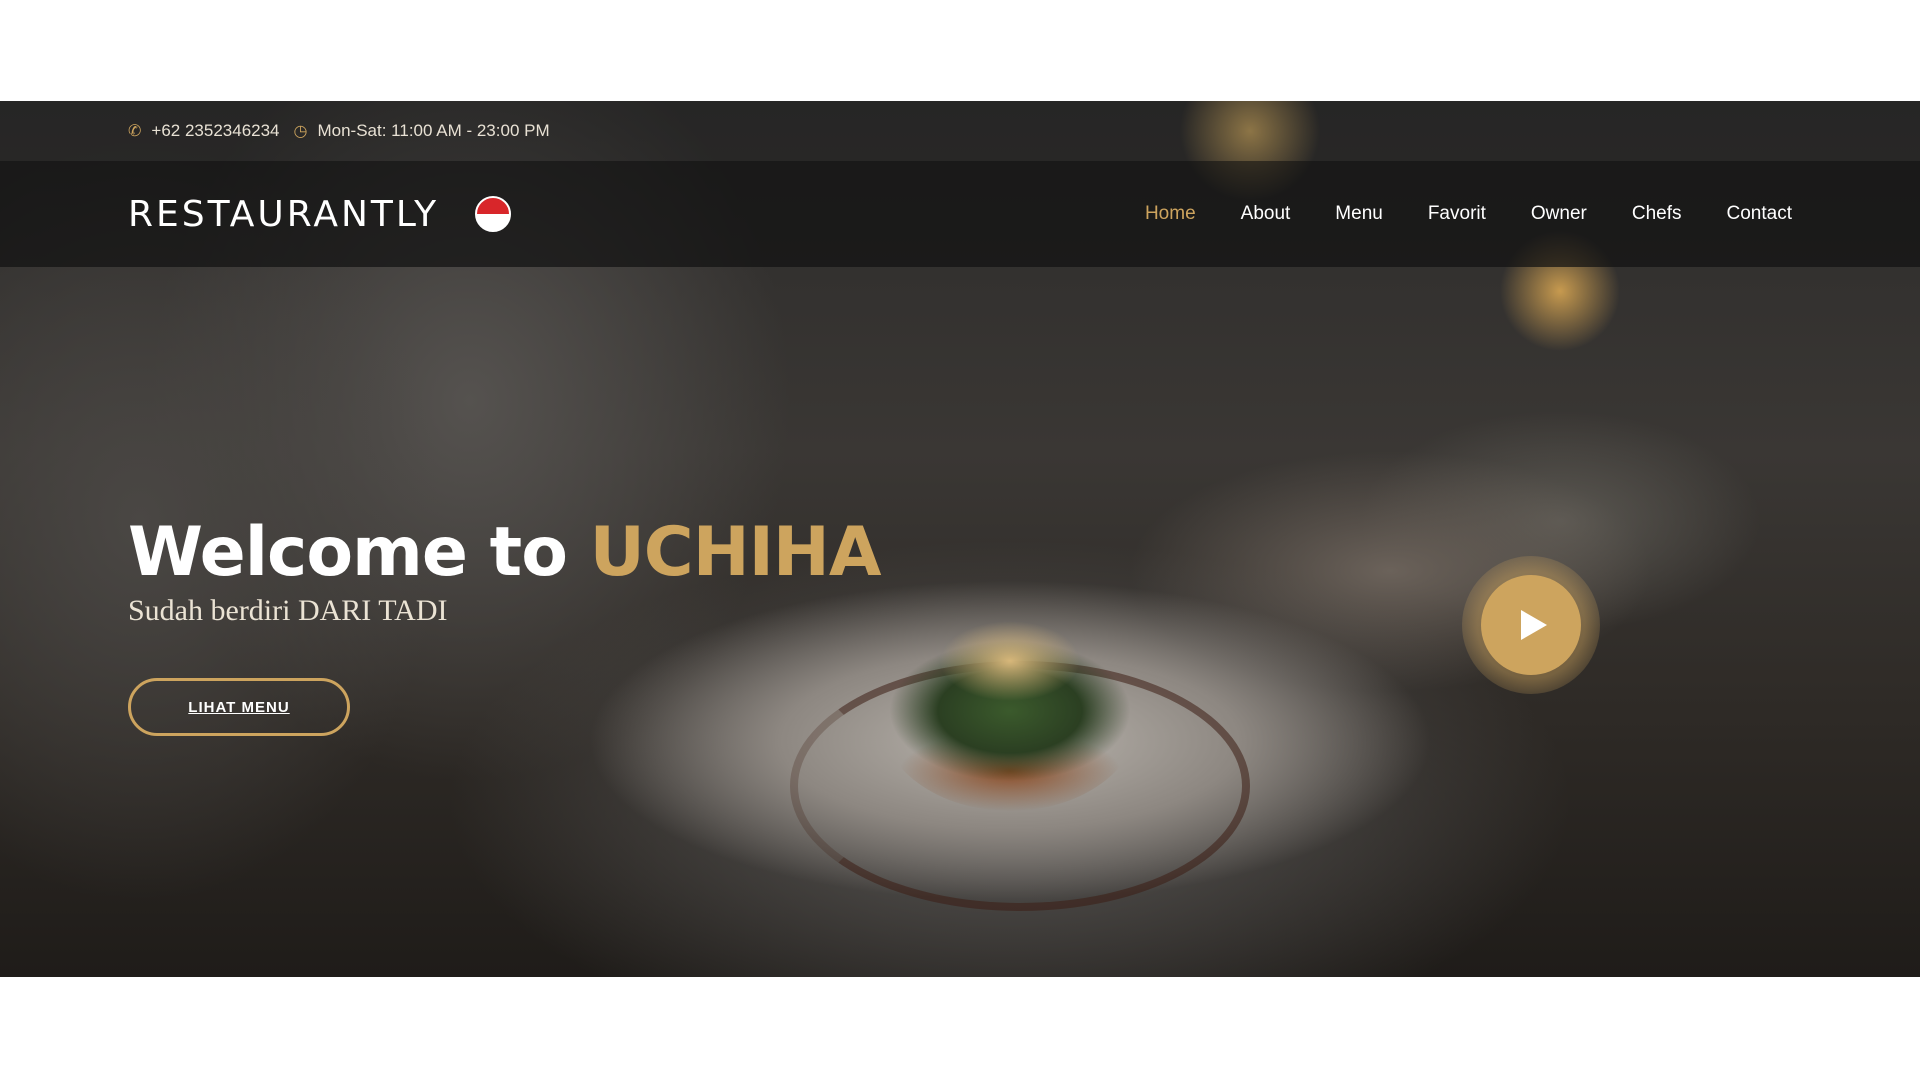 This screenshot has height=1080, width=1920. I want to click on phone-icon: ✆, so click(135, 131).